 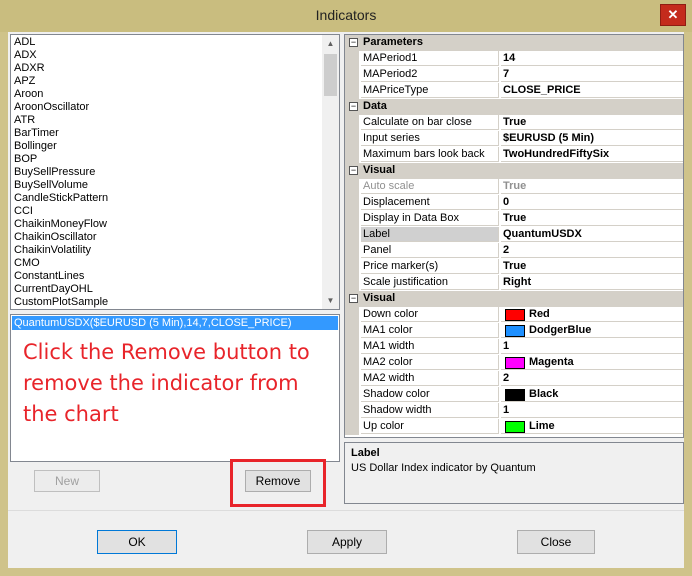 I want to click on list-scrollbar: ▲ ▼, so click(x=330, y=172).